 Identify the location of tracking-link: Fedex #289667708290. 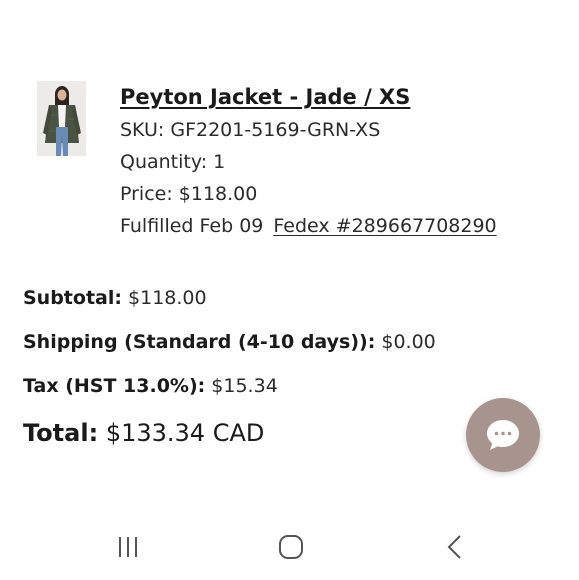
(384, 226).